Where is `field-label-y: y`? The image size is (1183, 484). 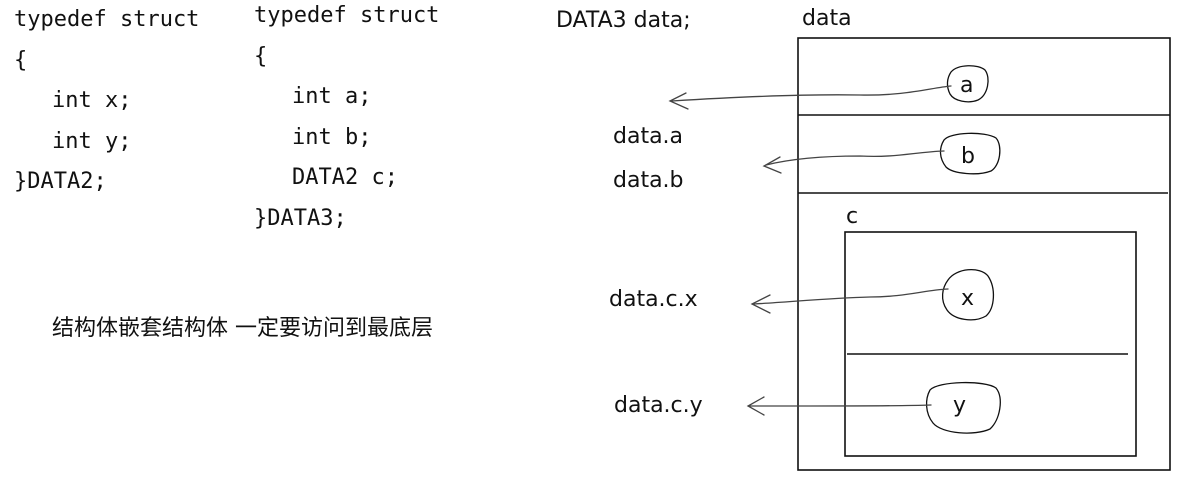 field-label-y: y is located at coordinates (959, 405).